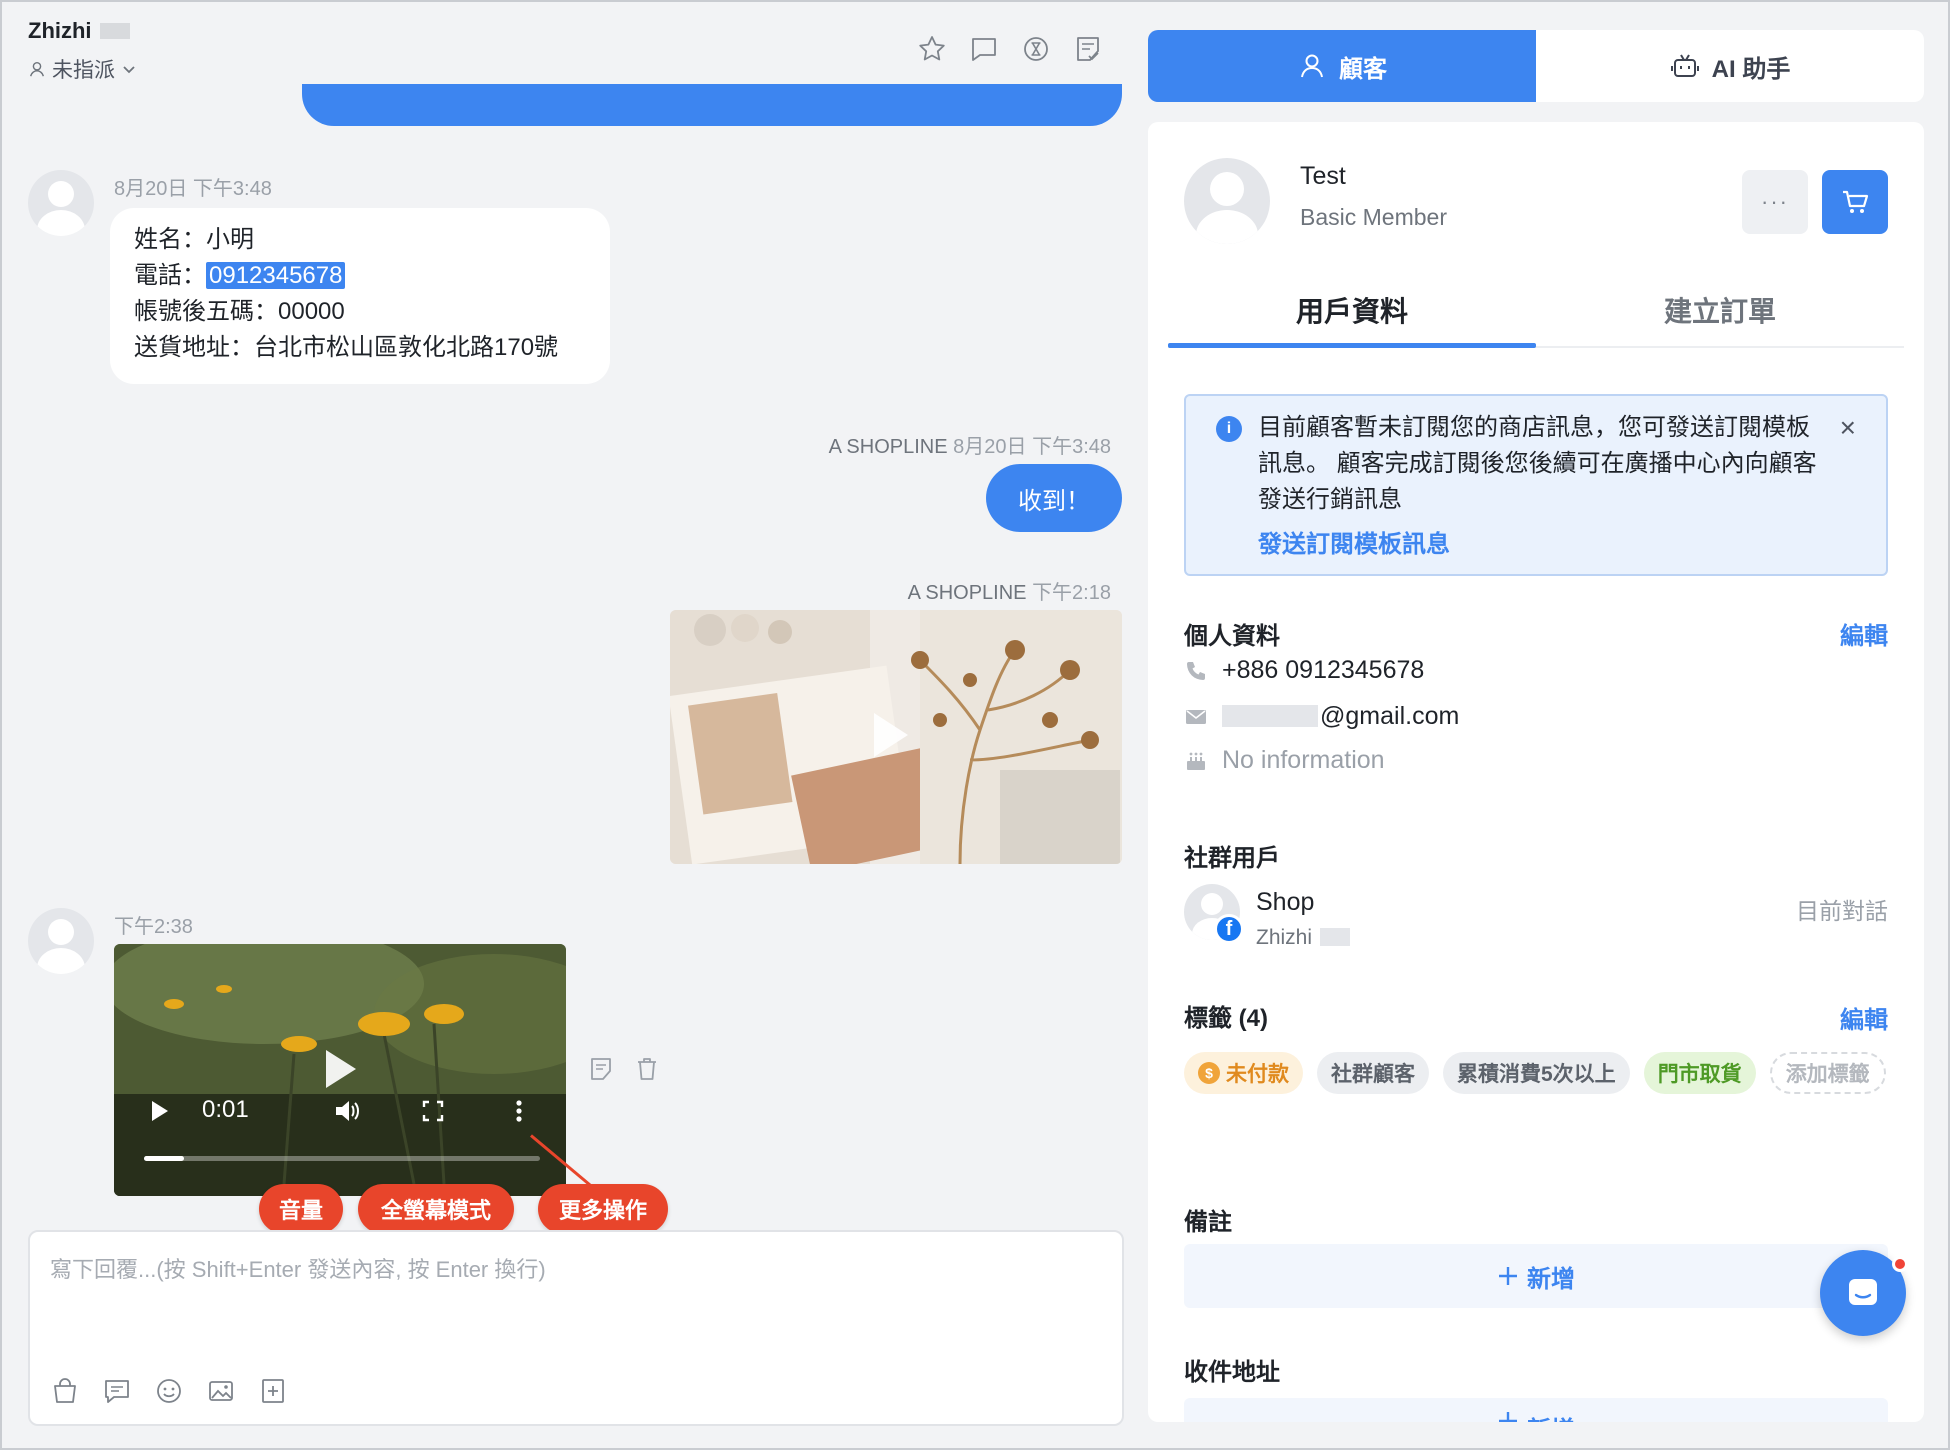  What do you see at coordinates (1352, 315) in the screenshot?
I see `tab-user-profile: 用戶資料` at bounding box center [1352, 315].